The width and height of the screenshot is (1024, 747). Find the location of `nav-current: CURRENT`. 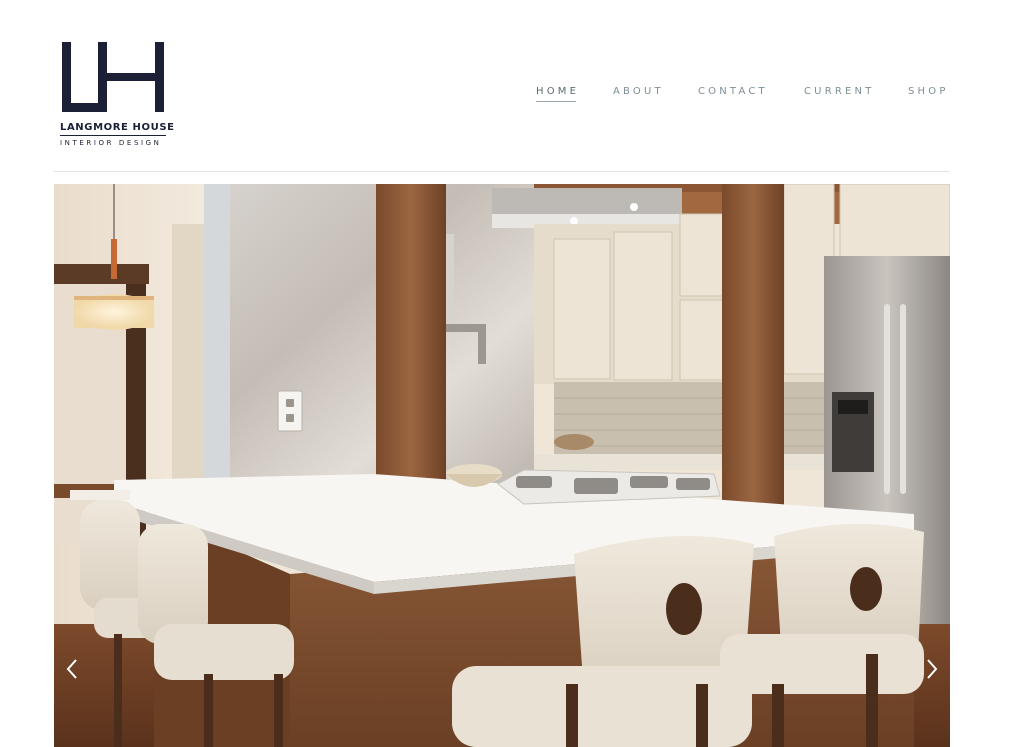

nav-current: CURRENT is located at coordinates (839, 91).